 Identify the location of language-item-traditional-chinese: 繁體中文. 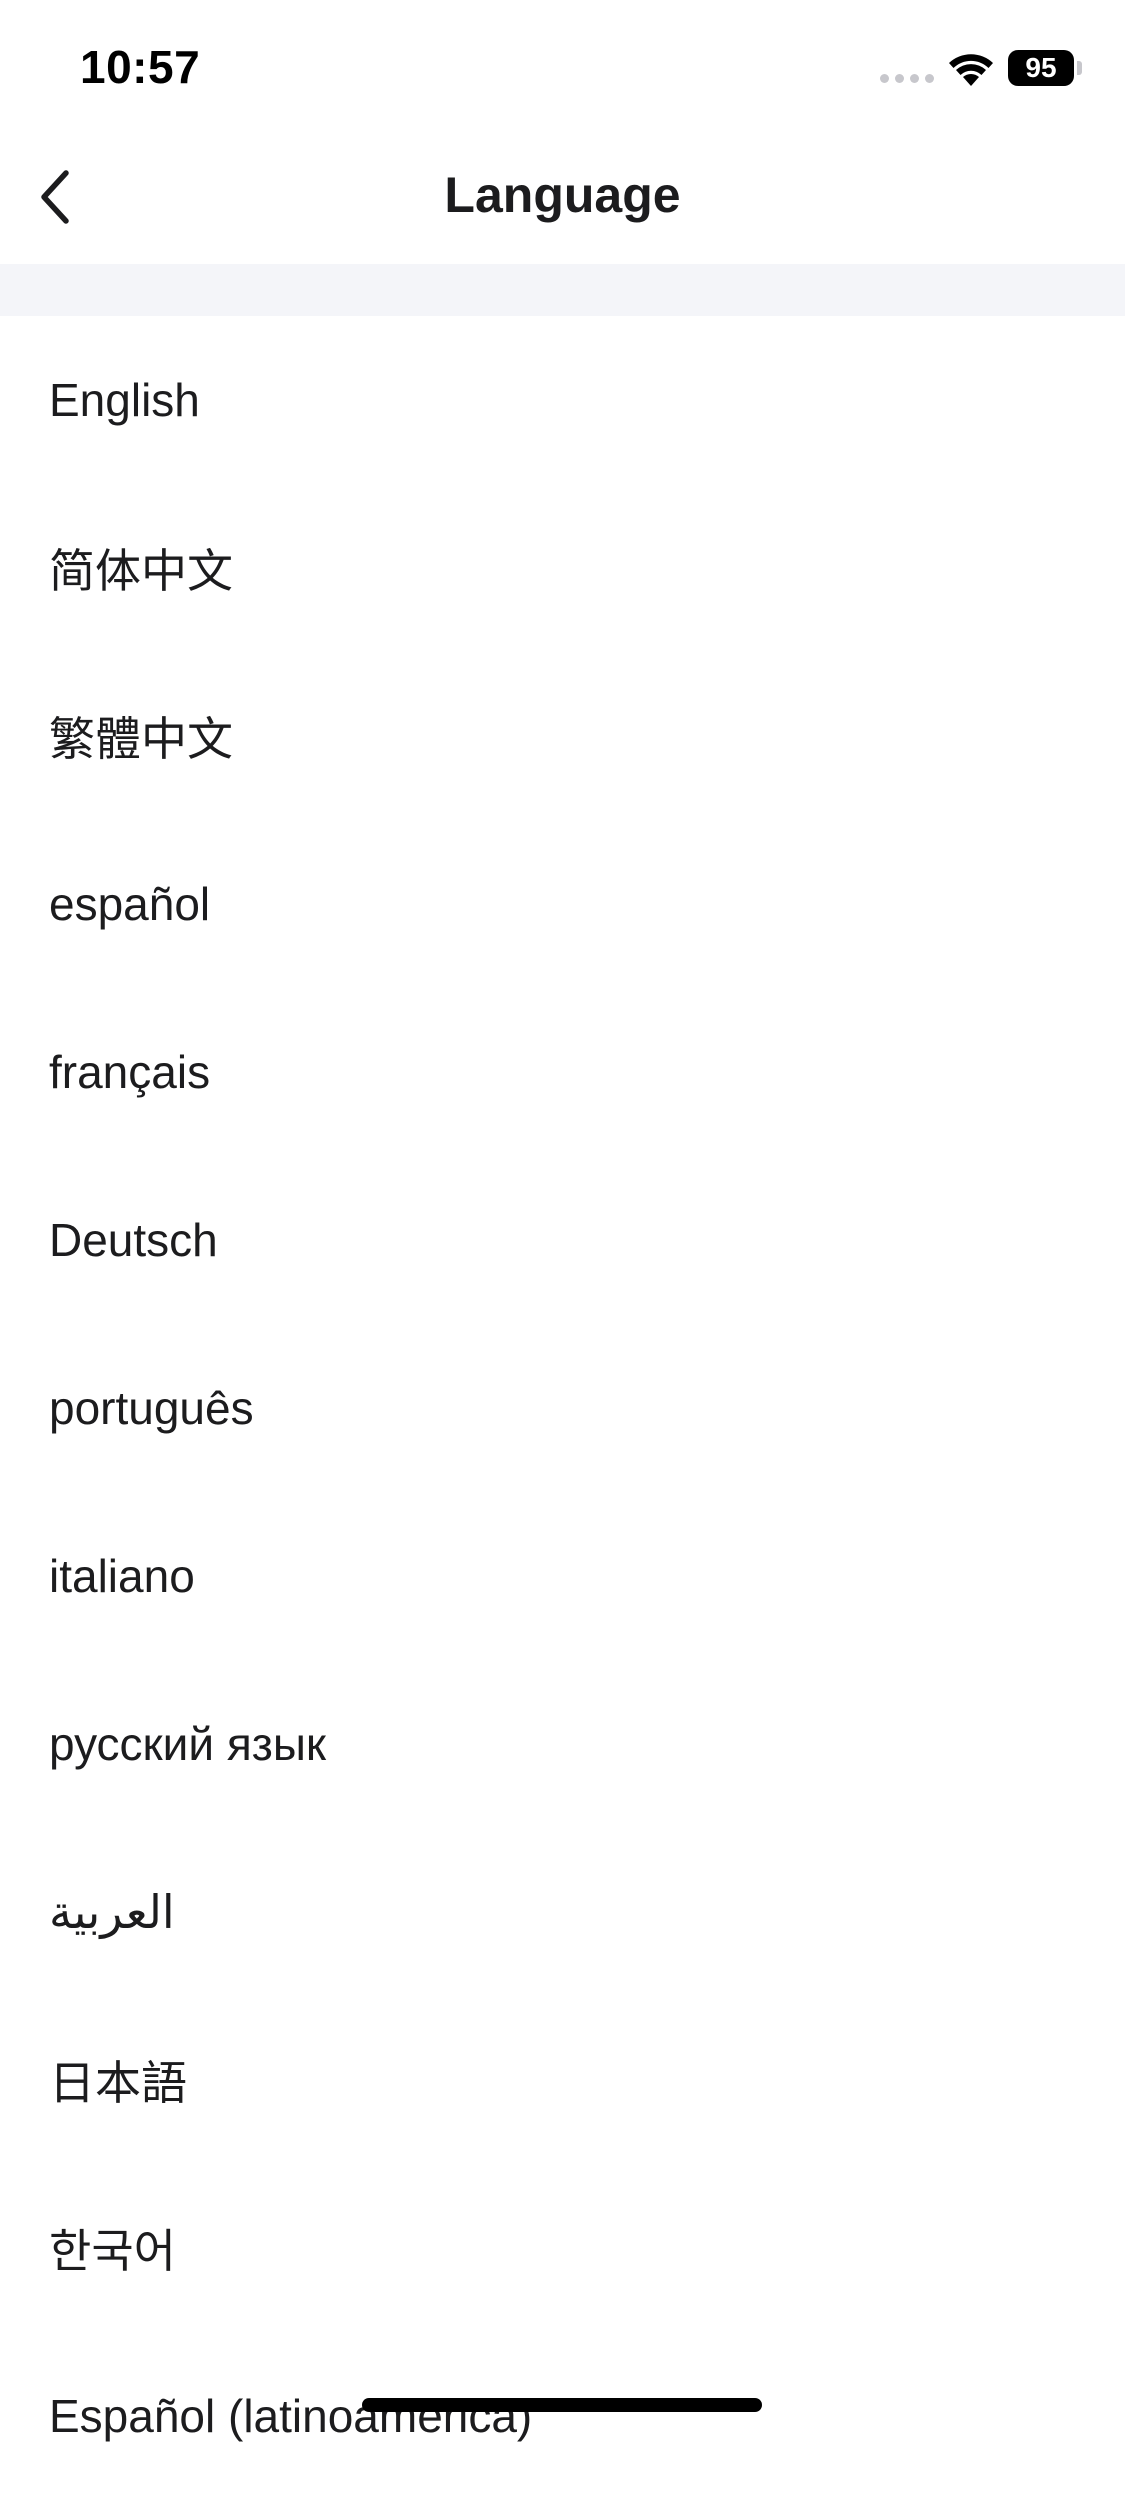
(562, 736).